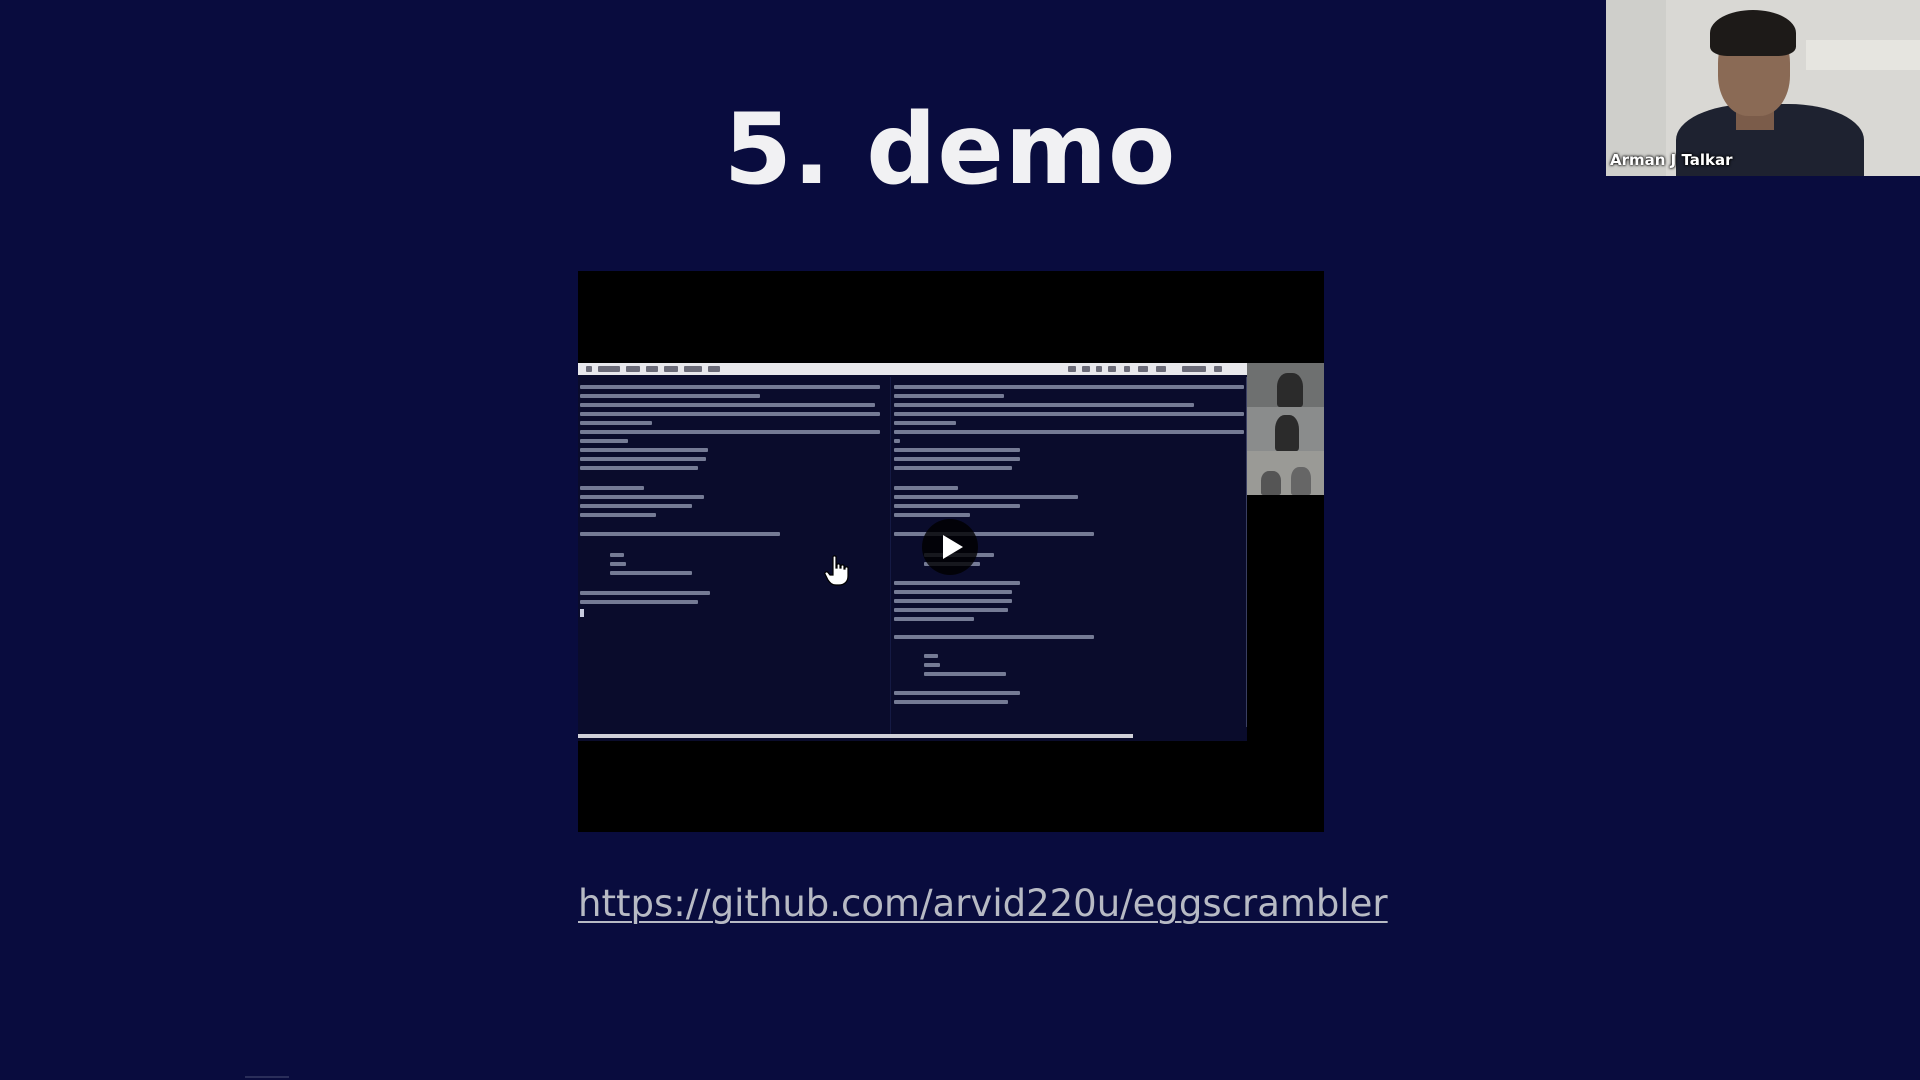 The width and height of the screenshot is (1920, 1080). Describe the element at coordinates (953, 547) in the screenshot. I see `play-icon` at that location.